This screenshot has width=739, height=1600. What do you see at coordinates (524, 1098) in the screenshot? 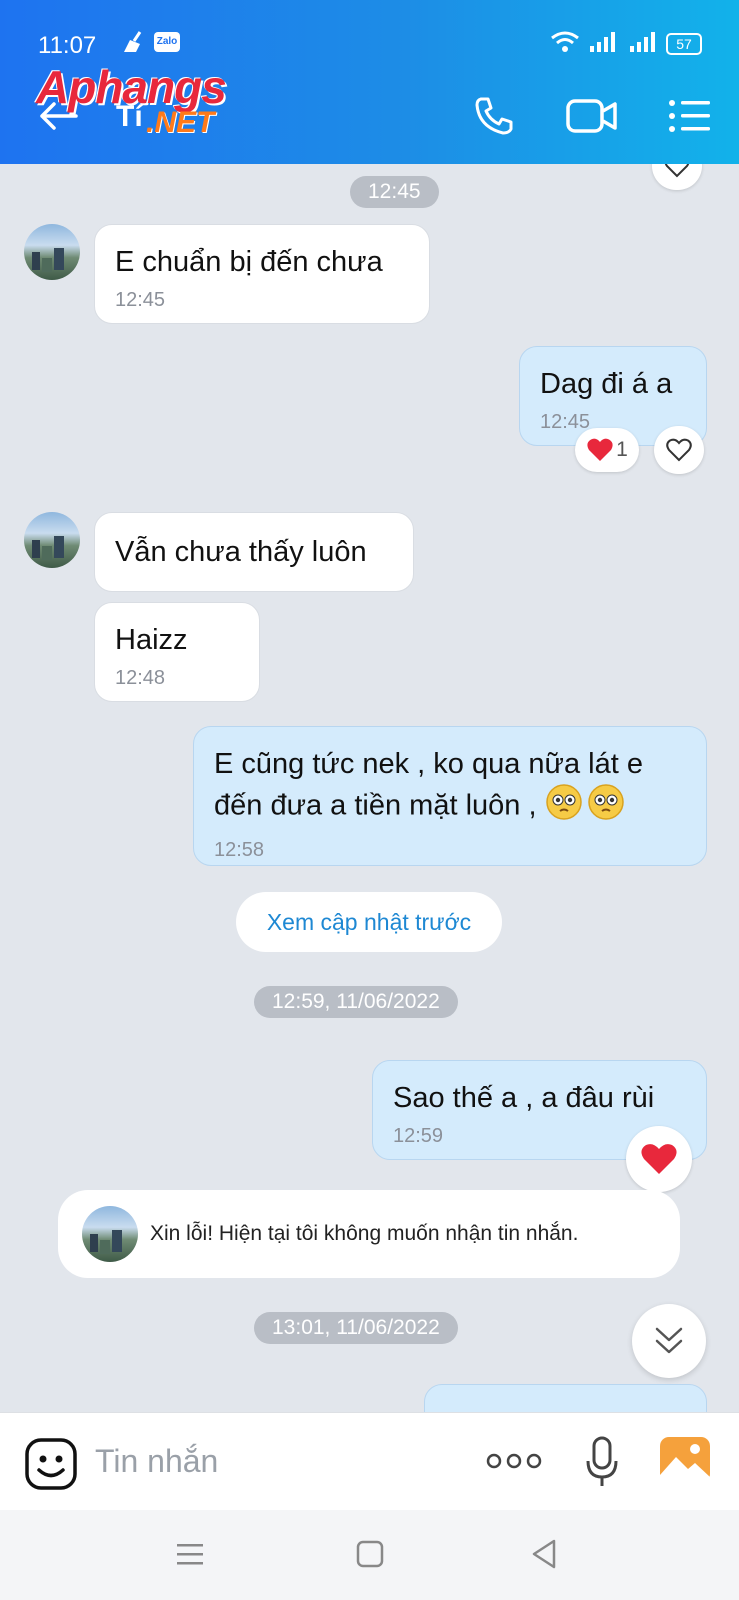
I see `message-text: Sao thế a , a đâu rùi` at bounding box center [524, 1098].